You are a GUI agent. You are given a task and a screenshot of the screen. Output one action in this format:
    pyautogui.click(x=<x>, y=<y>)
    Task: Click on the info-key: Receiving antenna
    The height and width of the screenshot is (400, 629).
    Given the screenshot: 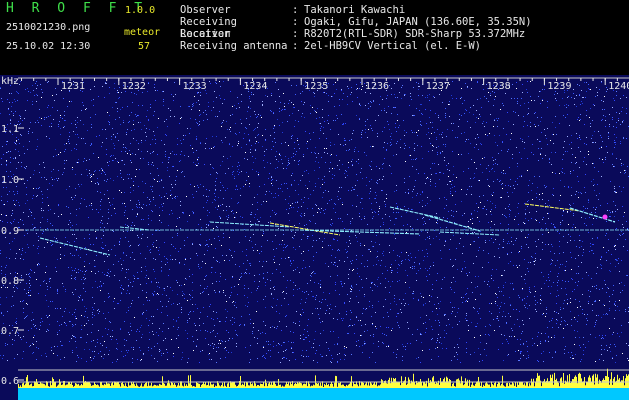 What is the action you would take?
    pyautogui.click(x=234, y=46)
    